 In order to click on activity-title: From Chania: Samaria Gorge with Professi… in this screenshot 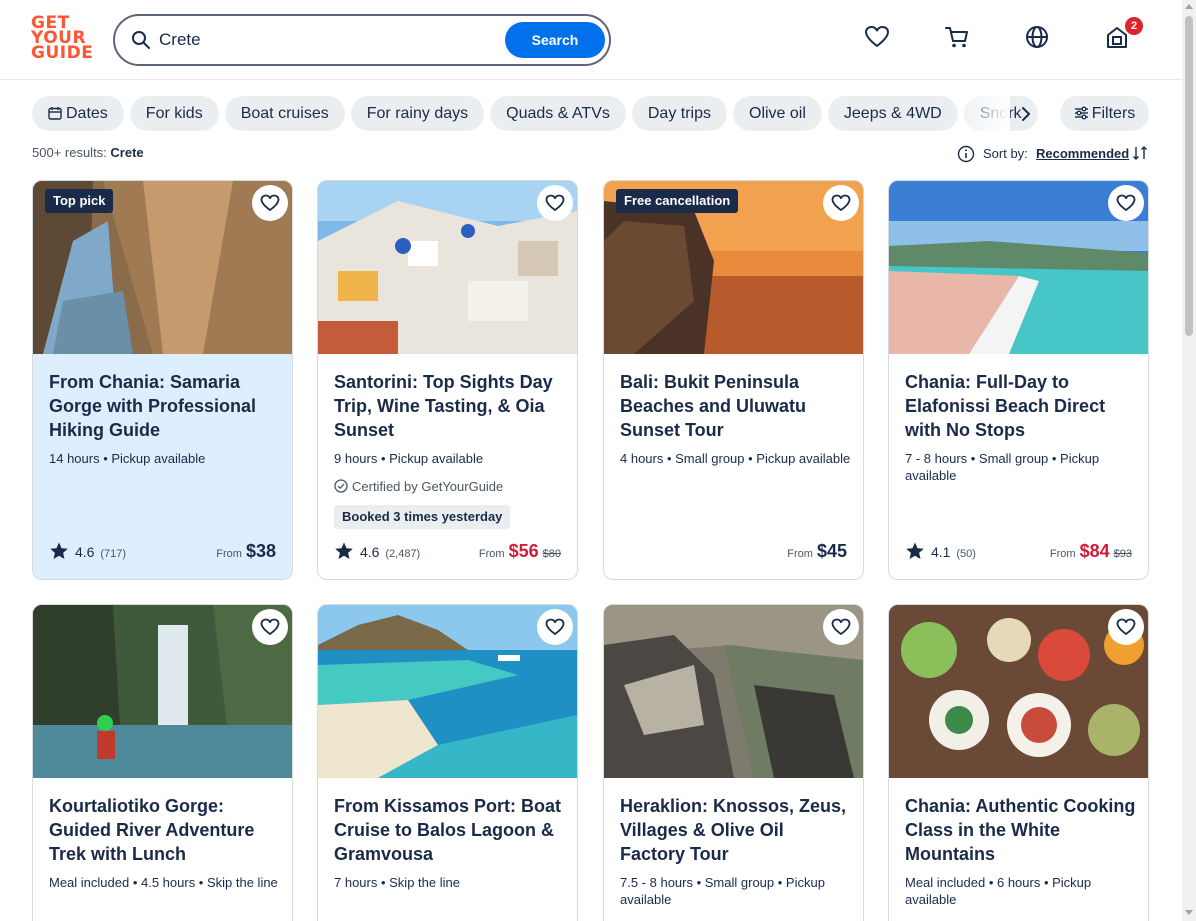, I will do `click(165, 406)`.